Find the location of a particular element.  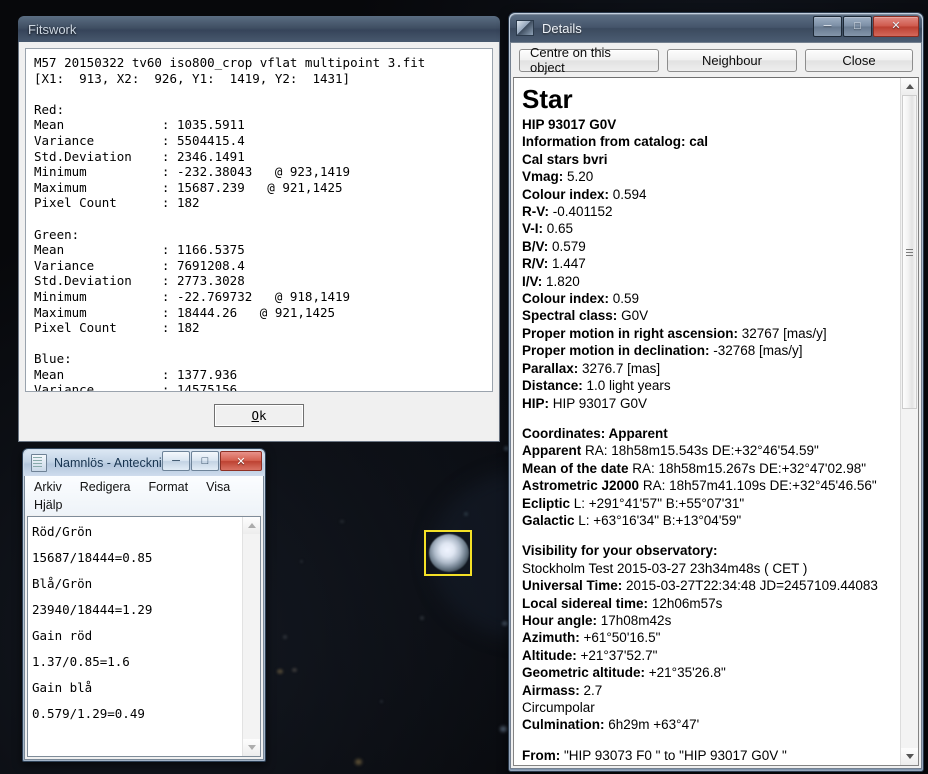

details-line-label: R-V: is located at coordinates (535, 212).